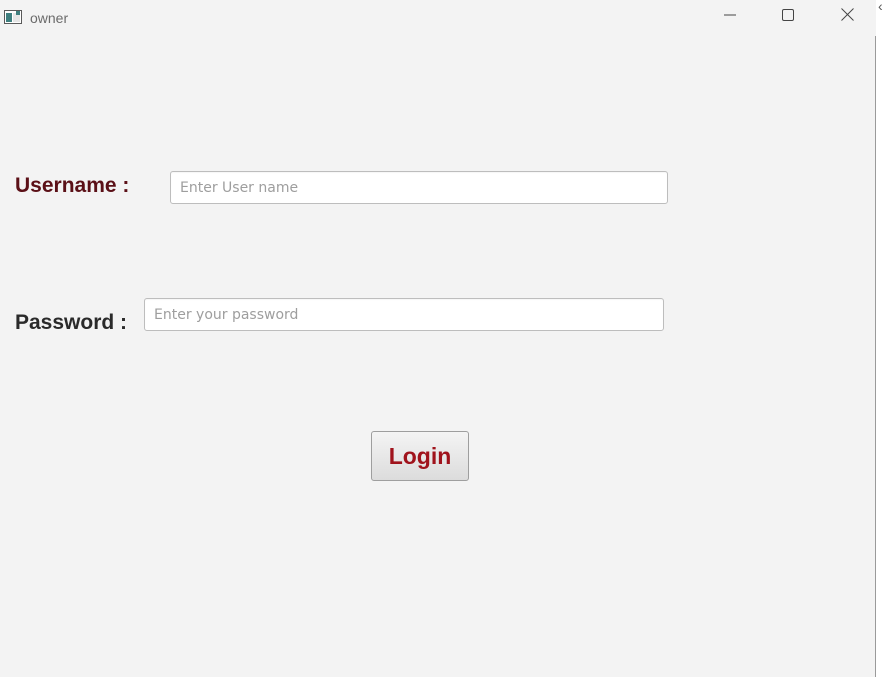 This screenshot has height=677, width=888. I want to click on background-chevron-icon: ‹, so click(880, 7).